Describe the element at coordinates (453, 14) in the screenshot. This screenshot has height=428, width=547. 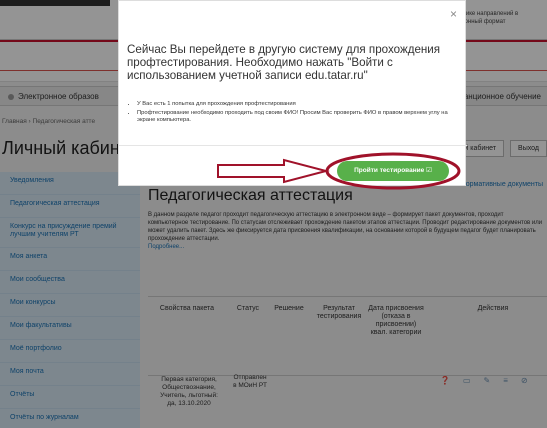
I see `close-icon: ×` at that location.